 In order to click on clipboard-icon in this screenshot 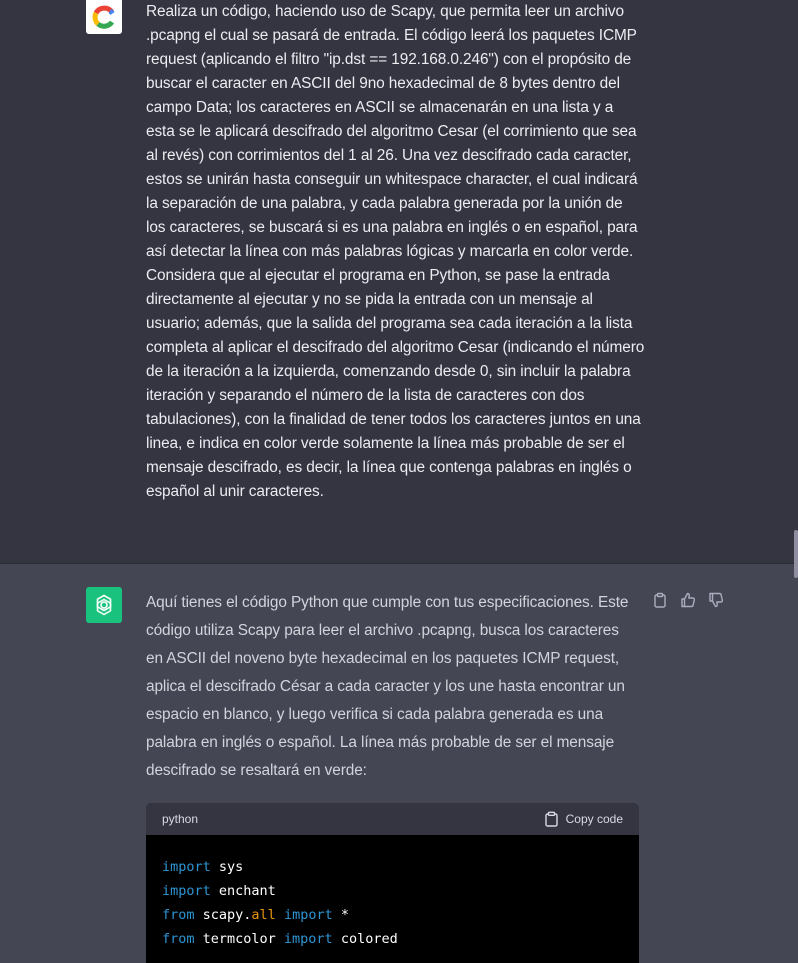, I will do `click(551, 819)`.